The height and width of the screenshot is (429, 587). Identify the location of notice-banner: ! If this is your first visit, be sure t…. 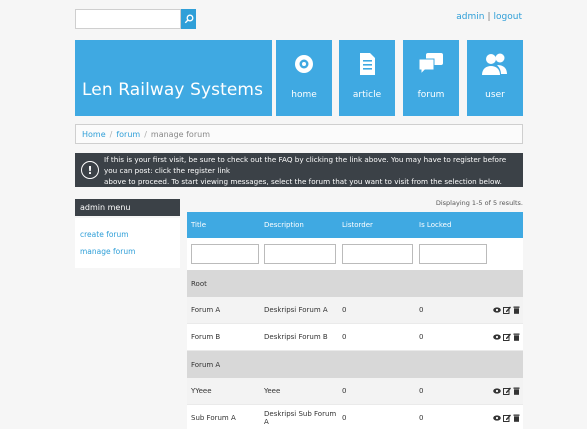
(299, 170).